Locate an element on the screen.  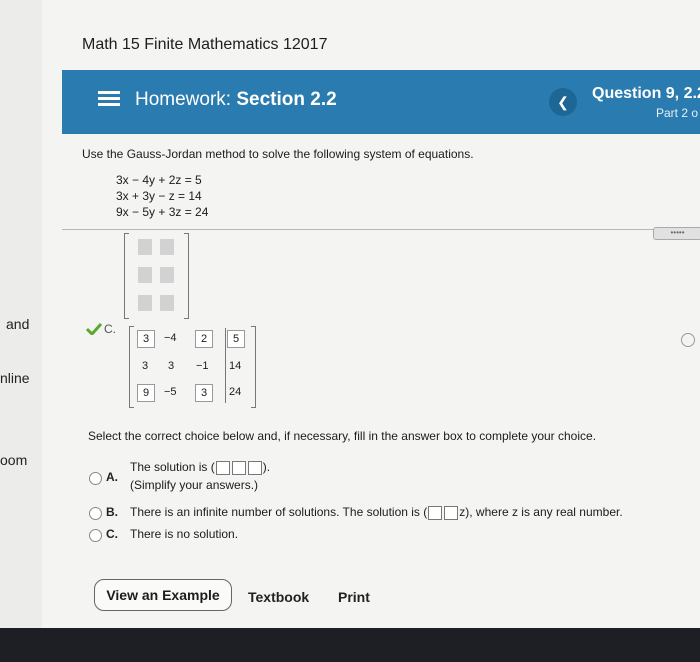
equation-3: 9x − 5y + 3z = 24 is located at coordinates (162, 212).